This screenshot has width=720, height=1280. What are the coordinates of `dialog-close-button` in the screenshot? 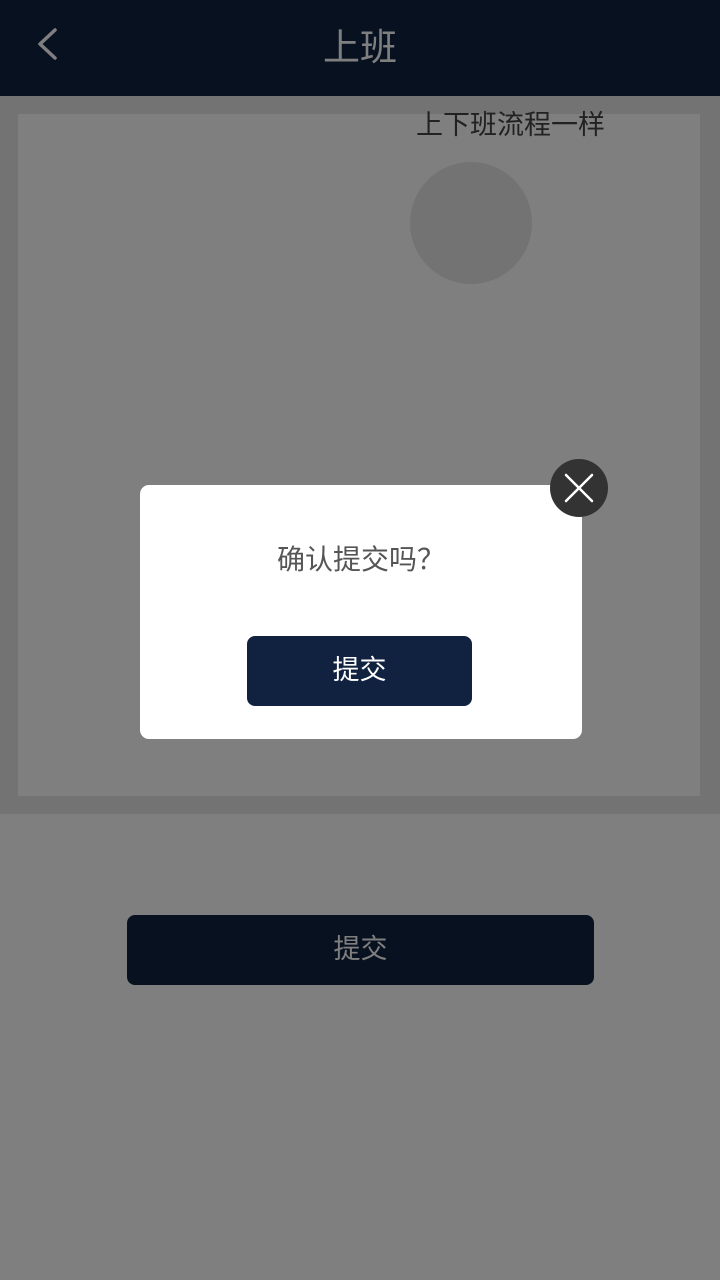 It's located at (579, 488).